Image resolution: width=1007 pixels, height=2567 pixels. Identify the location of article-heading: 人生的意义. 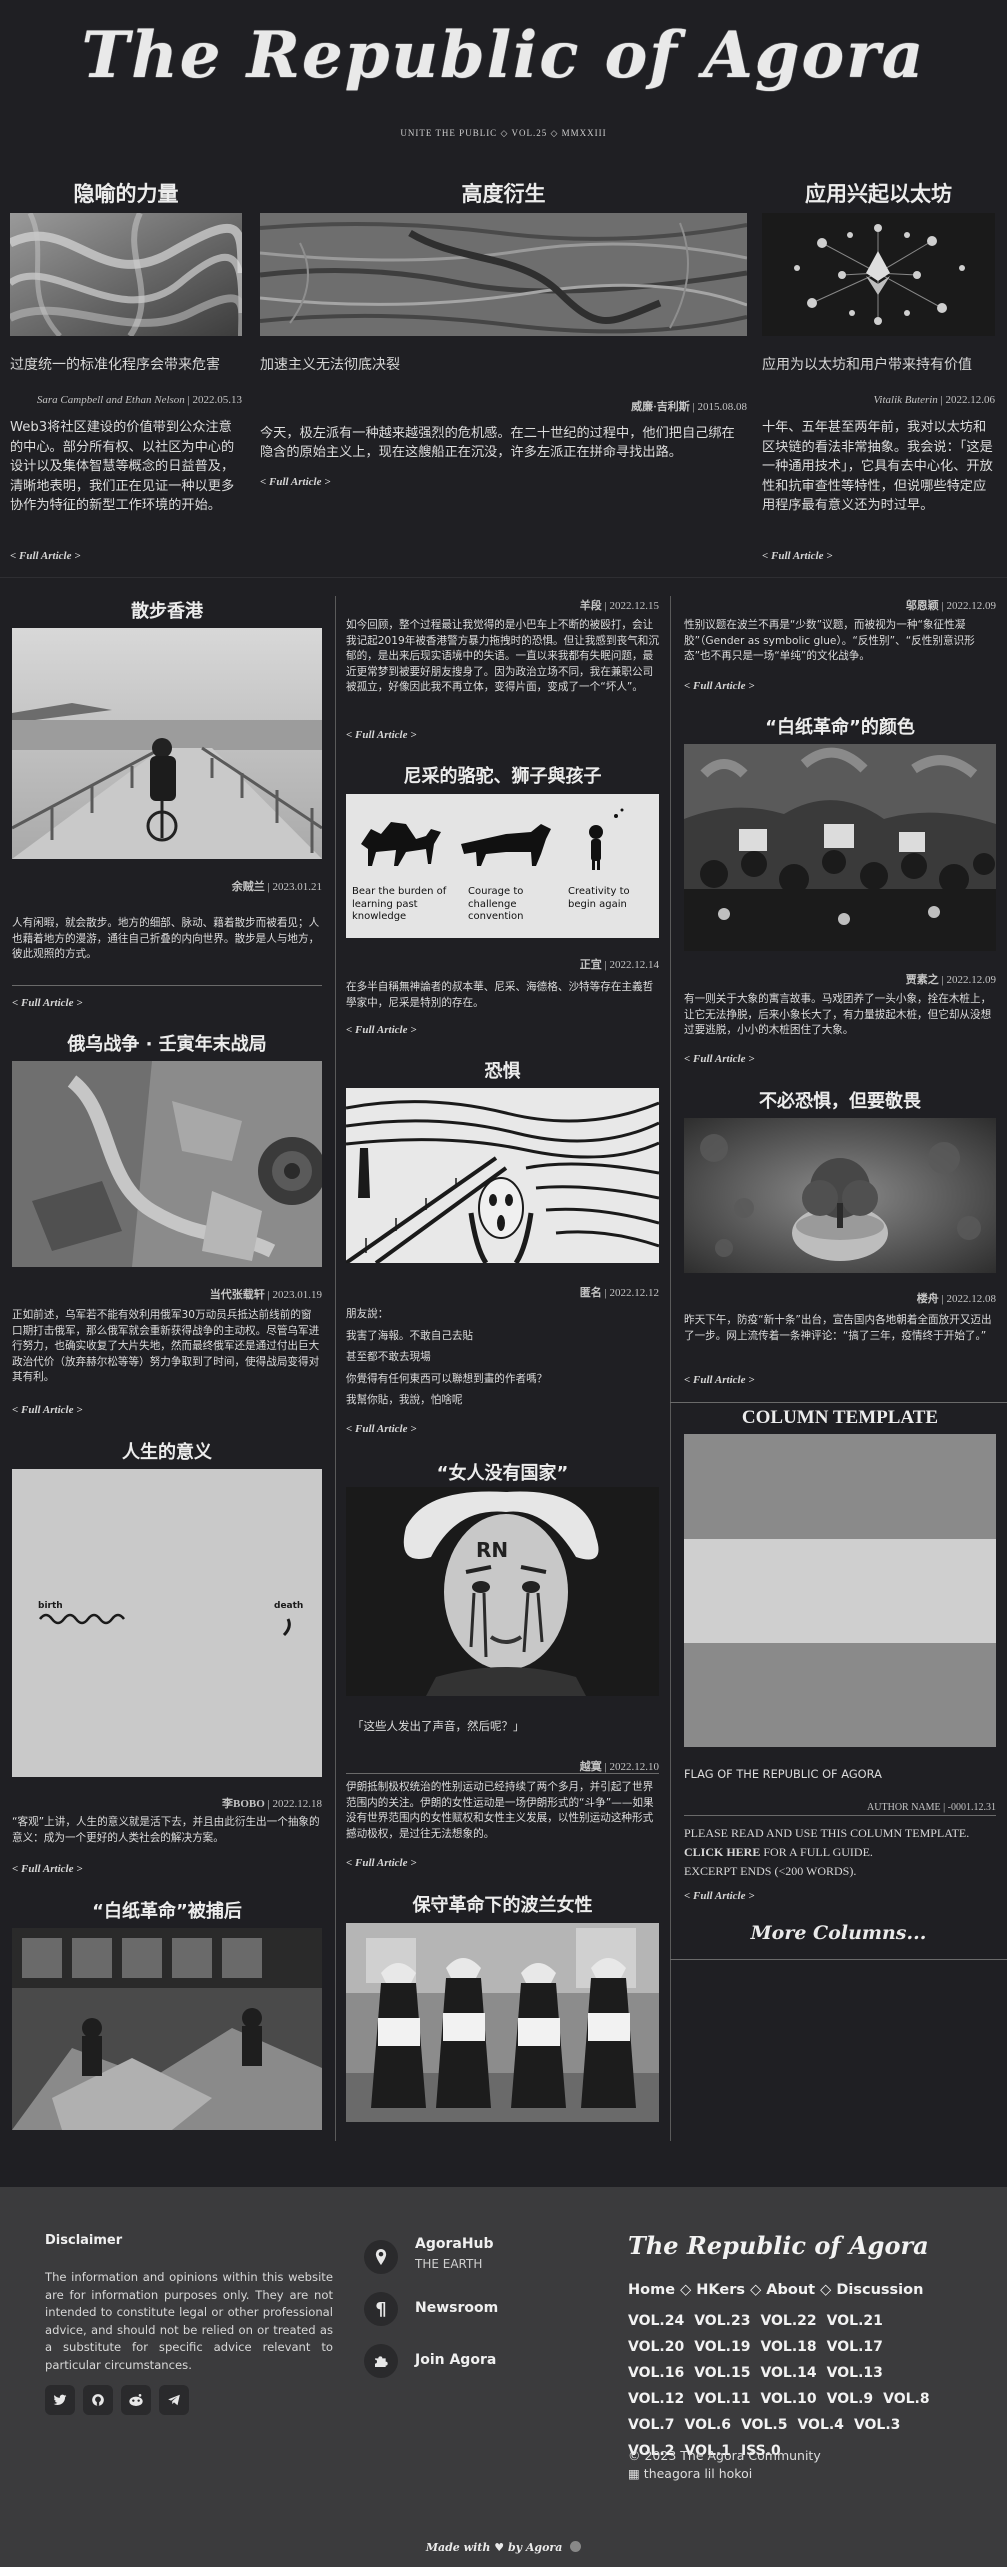
(167, 1451).